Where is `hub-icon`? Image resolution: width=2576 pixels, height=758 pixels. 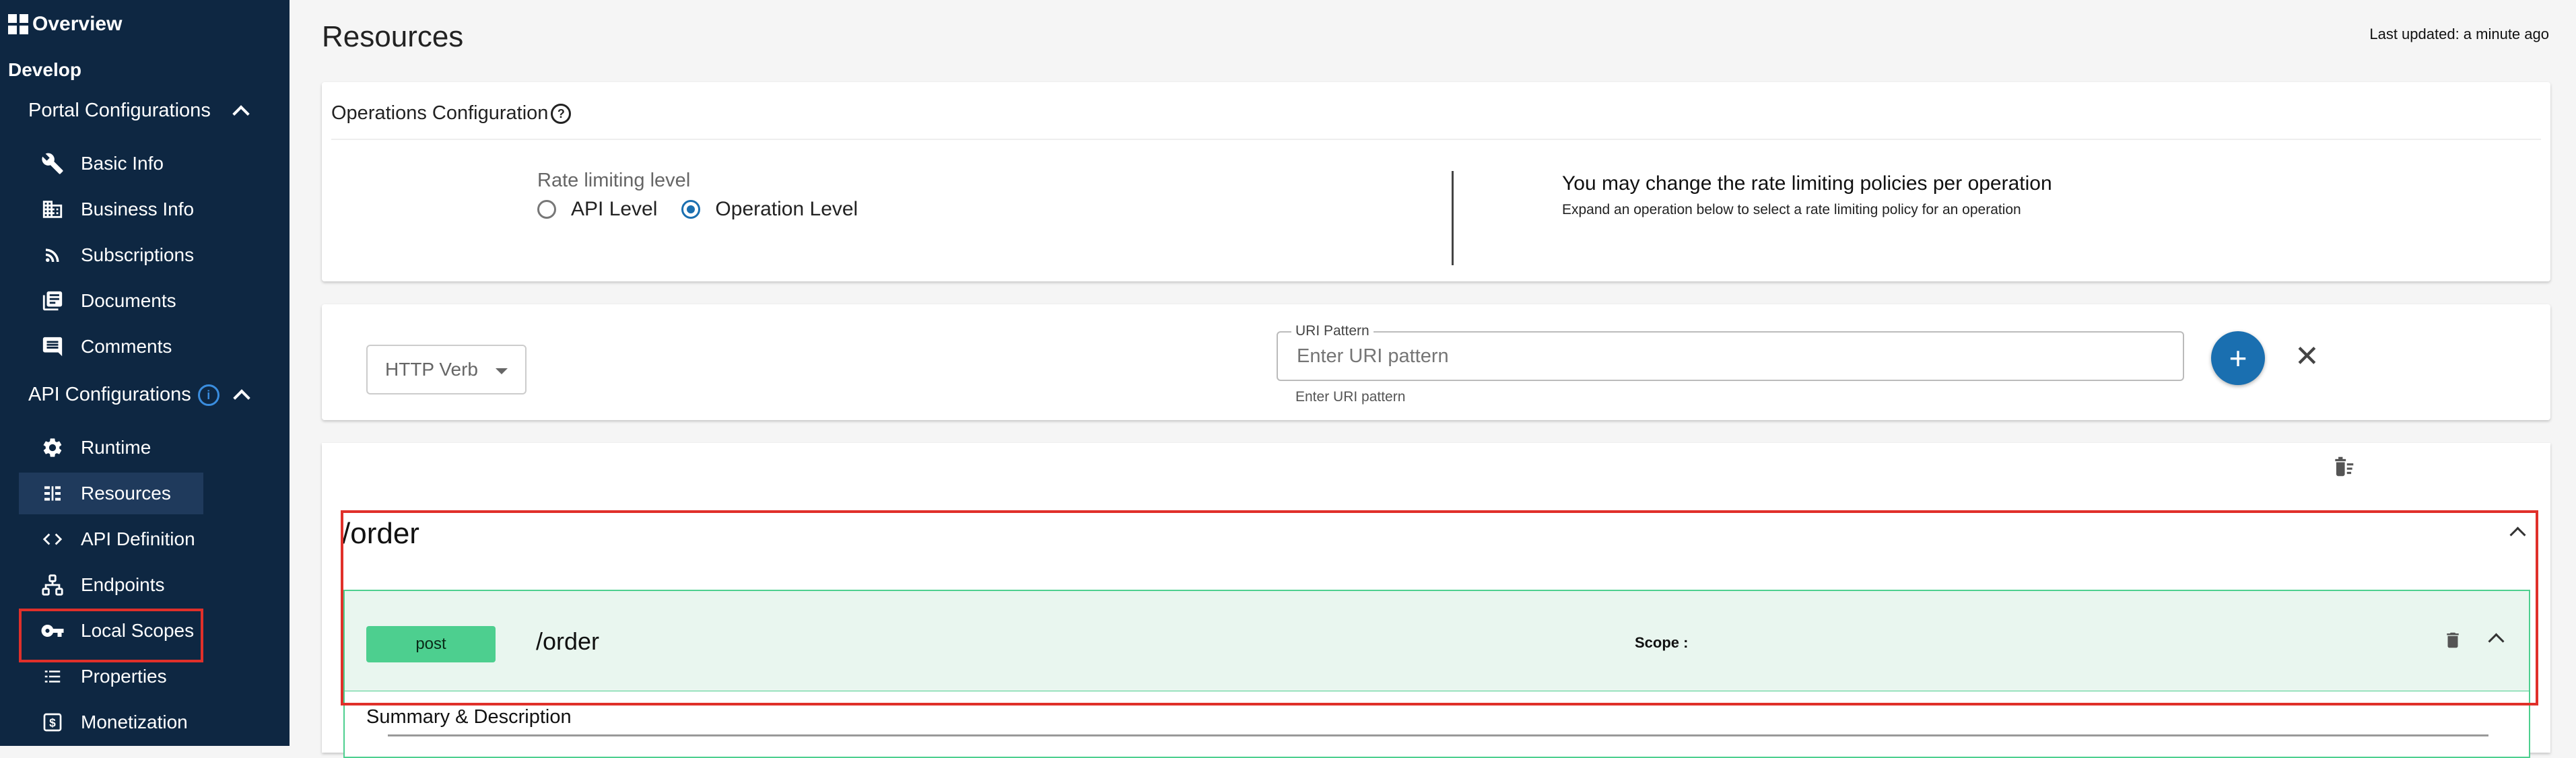 hub-icon is located at coordinates (53, 585).